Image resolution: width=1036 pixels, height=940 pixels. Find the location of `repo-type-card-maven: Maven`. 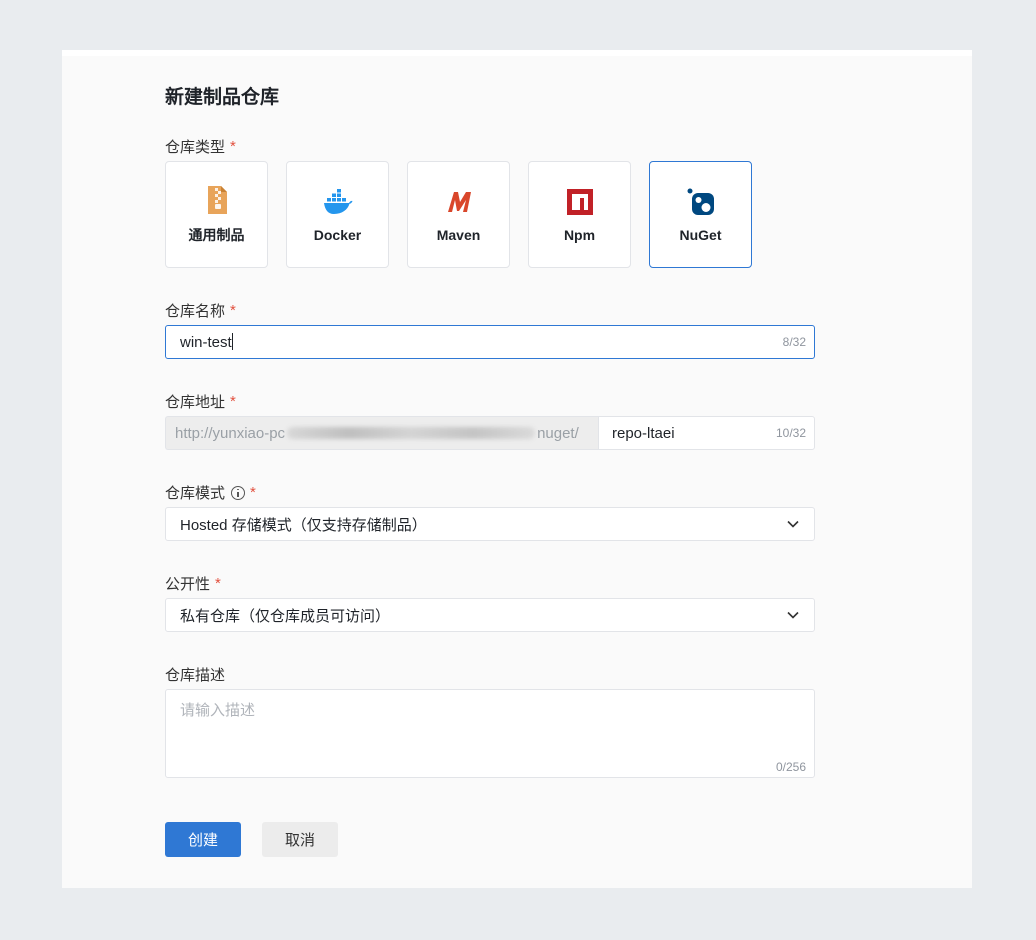

repo-type-card-maven: Maven is located at coordinates (458, 214).